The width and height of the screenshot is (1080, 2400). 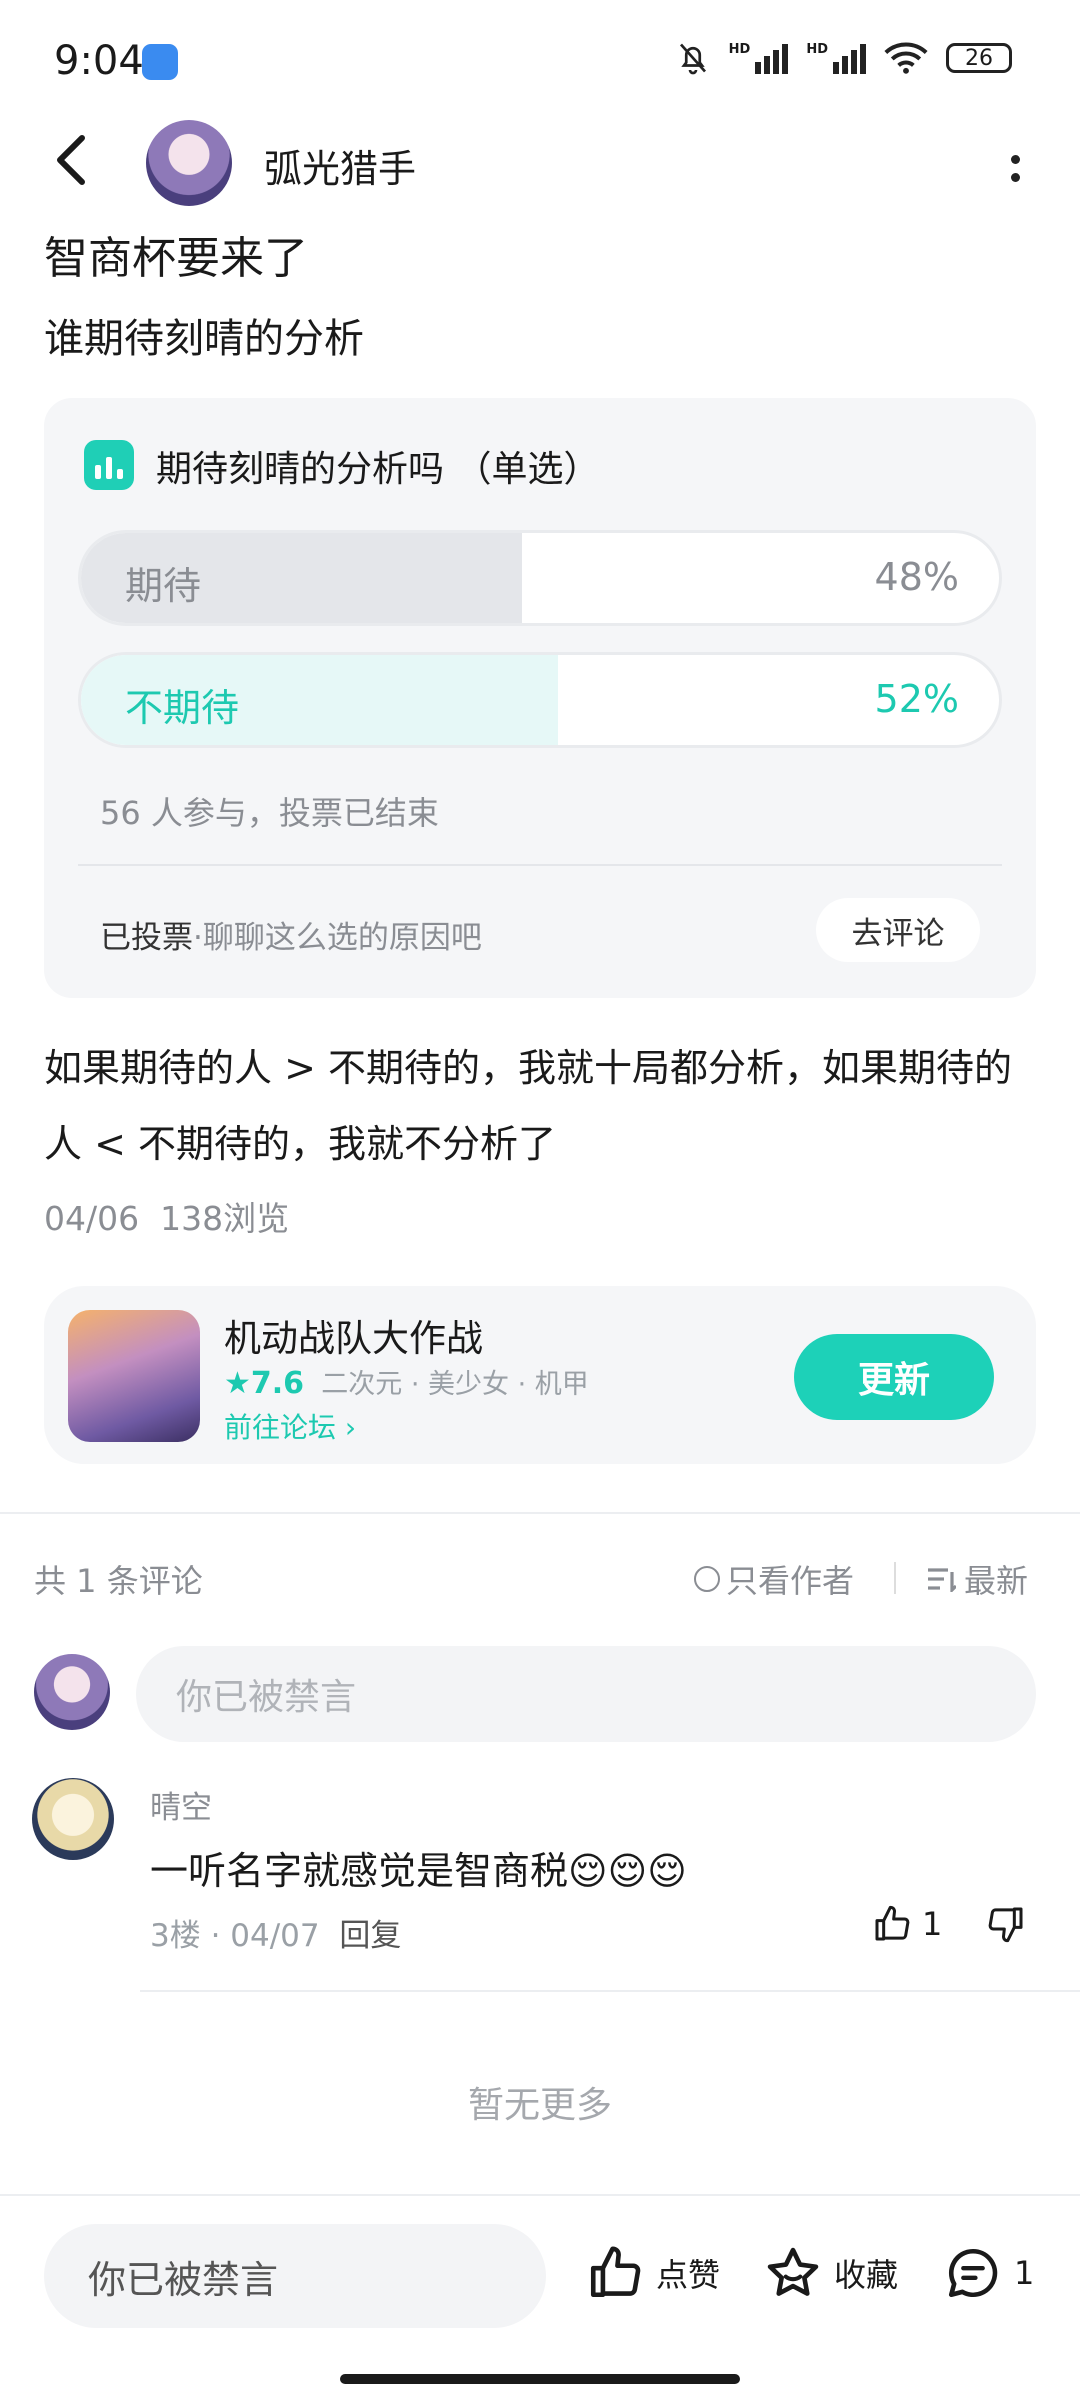 I want to click on poll-voted-text: 已投票·聊聊这么选的原因吧, so click(x=291, y=934).